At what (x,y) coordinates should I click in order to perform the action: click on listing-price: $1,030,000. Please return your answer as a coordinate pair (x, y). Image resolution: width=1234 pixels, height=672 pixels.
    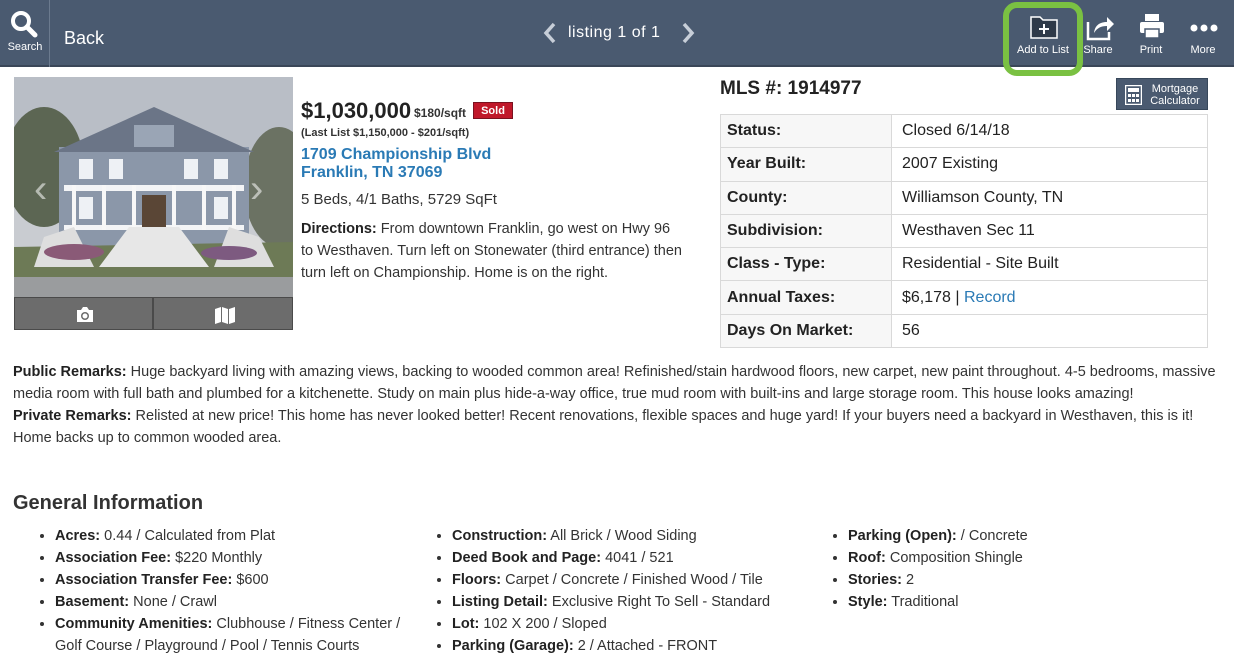
    Looking at the image, I should click on (356, 110).